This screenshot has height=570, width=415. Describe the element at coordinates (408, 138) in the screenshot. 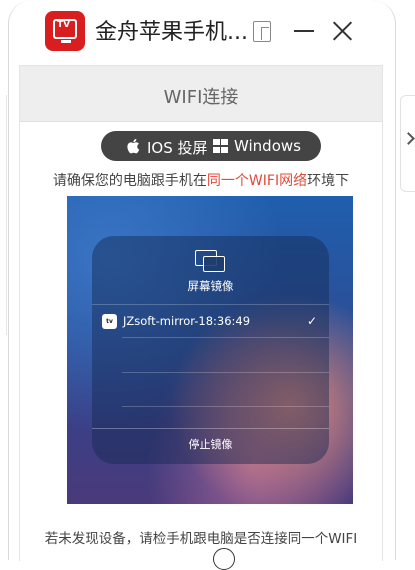

I see `chevron-right-icon` at that location.